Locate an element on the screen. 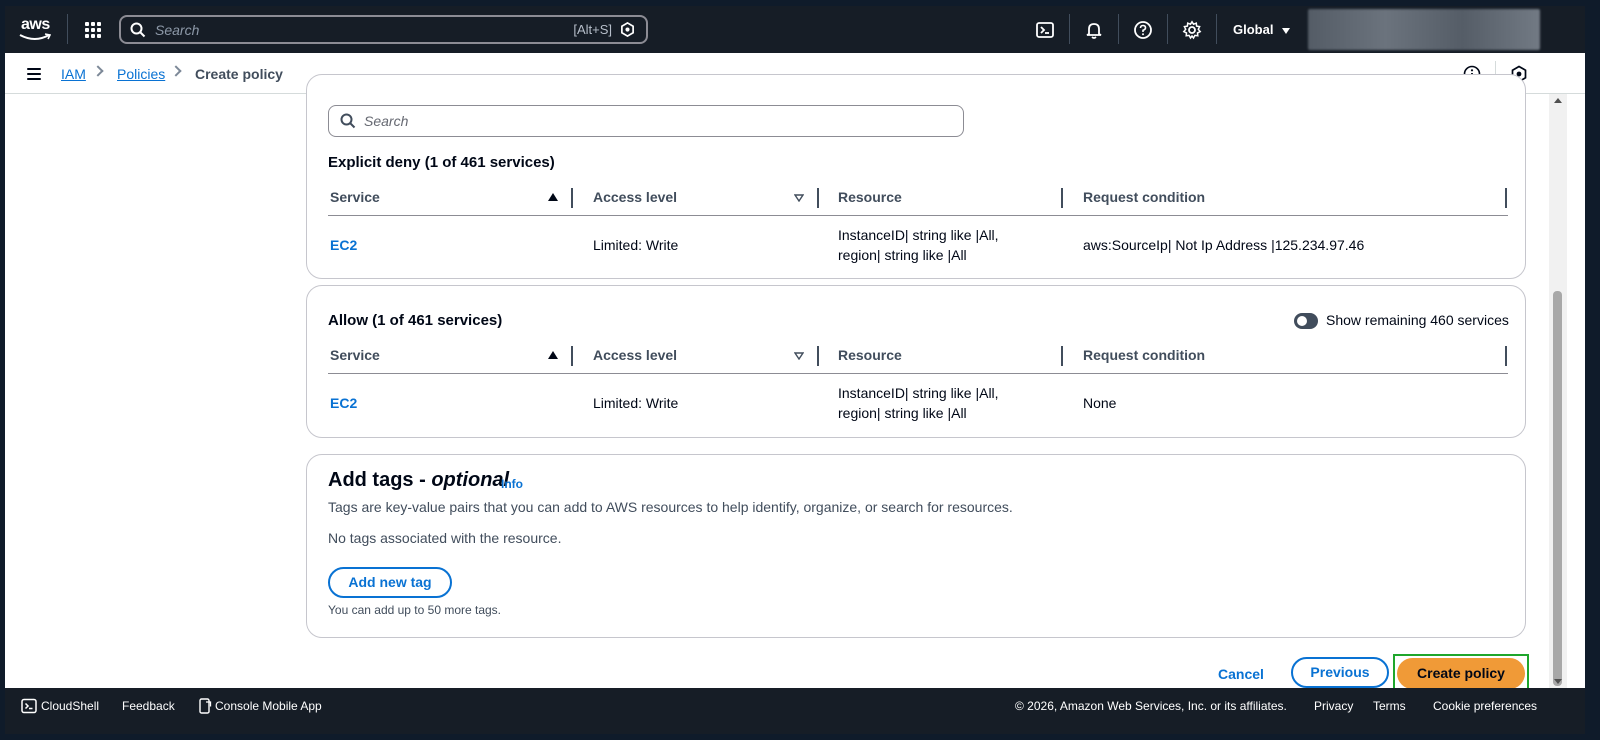 This screenshot has width=1600, height=740. footer-cloudshell-link: CloudShell is located at coordinates (70, 706).